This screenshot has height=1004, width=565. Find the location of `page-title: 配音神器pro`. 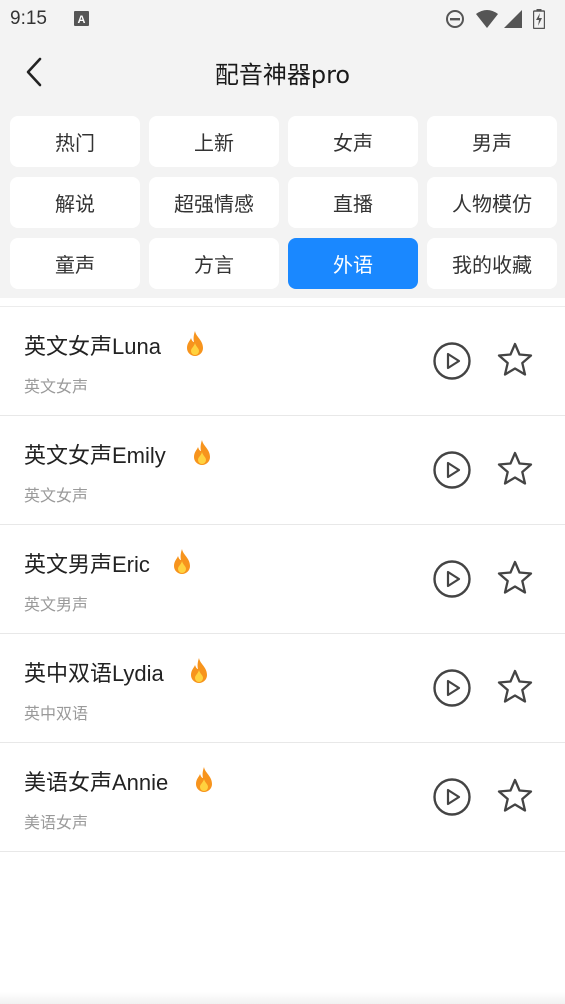

page-title: 配音神器pro is located at coordinates (282, 75).